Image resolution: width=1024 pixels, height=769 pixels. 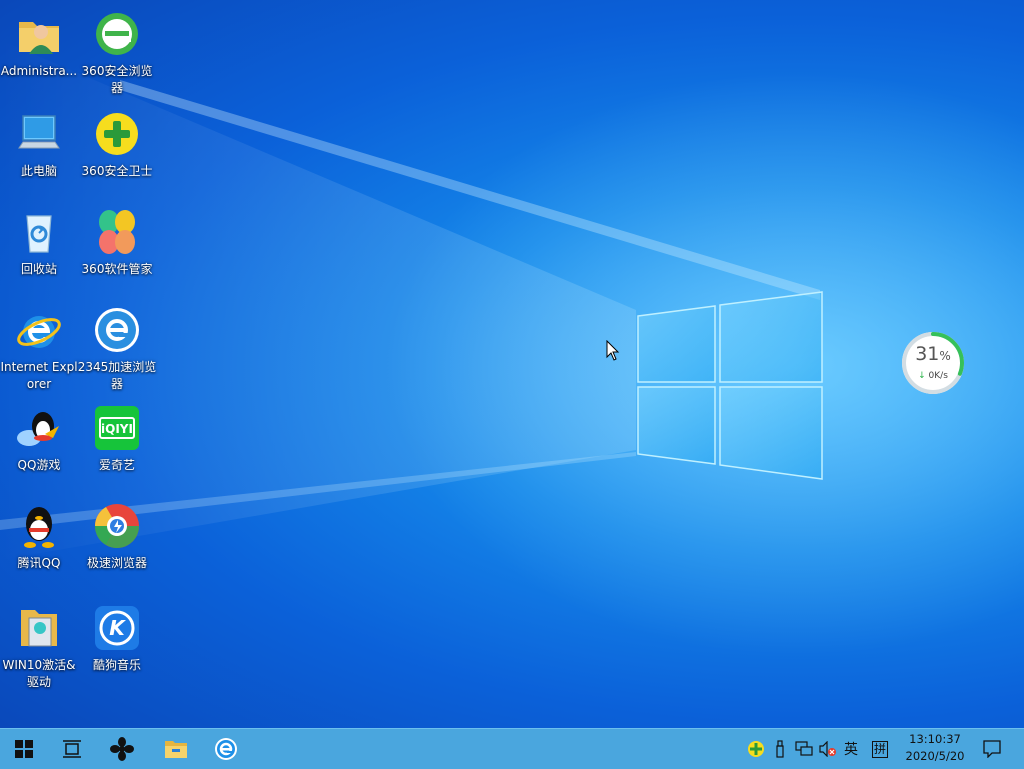 I want to click on tray-volume, so click(x=828, y=749).